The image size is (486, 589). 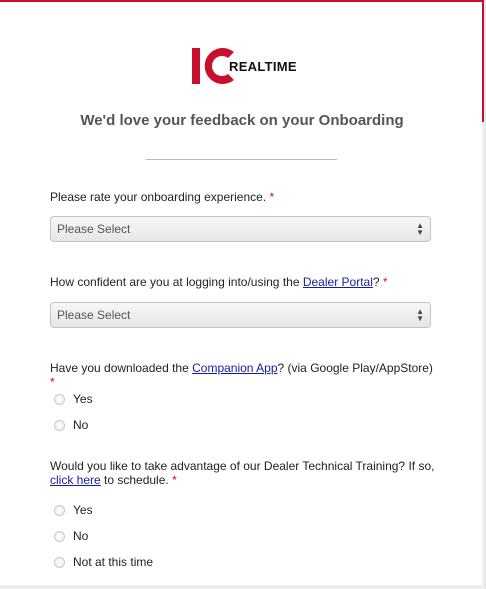 I want to click on question-text: Please rate your onboarding experience., so click(x=160, y=197).